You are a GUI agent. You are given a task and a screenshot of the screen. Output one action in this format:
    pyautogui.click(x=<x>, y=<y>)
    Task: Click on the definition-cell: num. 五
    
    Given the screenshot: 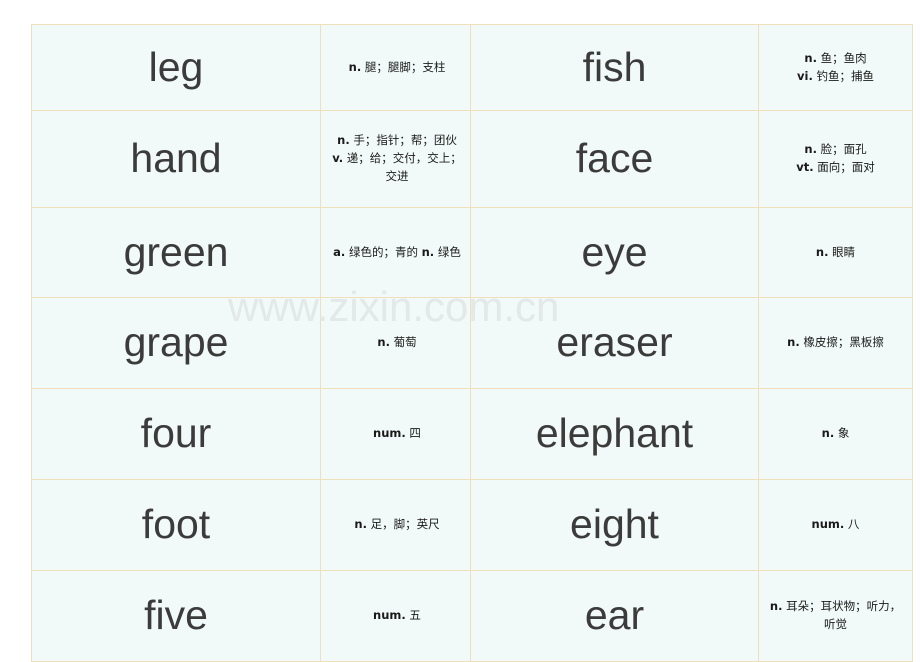 What is the action you would take?
    pyautogui.click(x=397, y=616)
    